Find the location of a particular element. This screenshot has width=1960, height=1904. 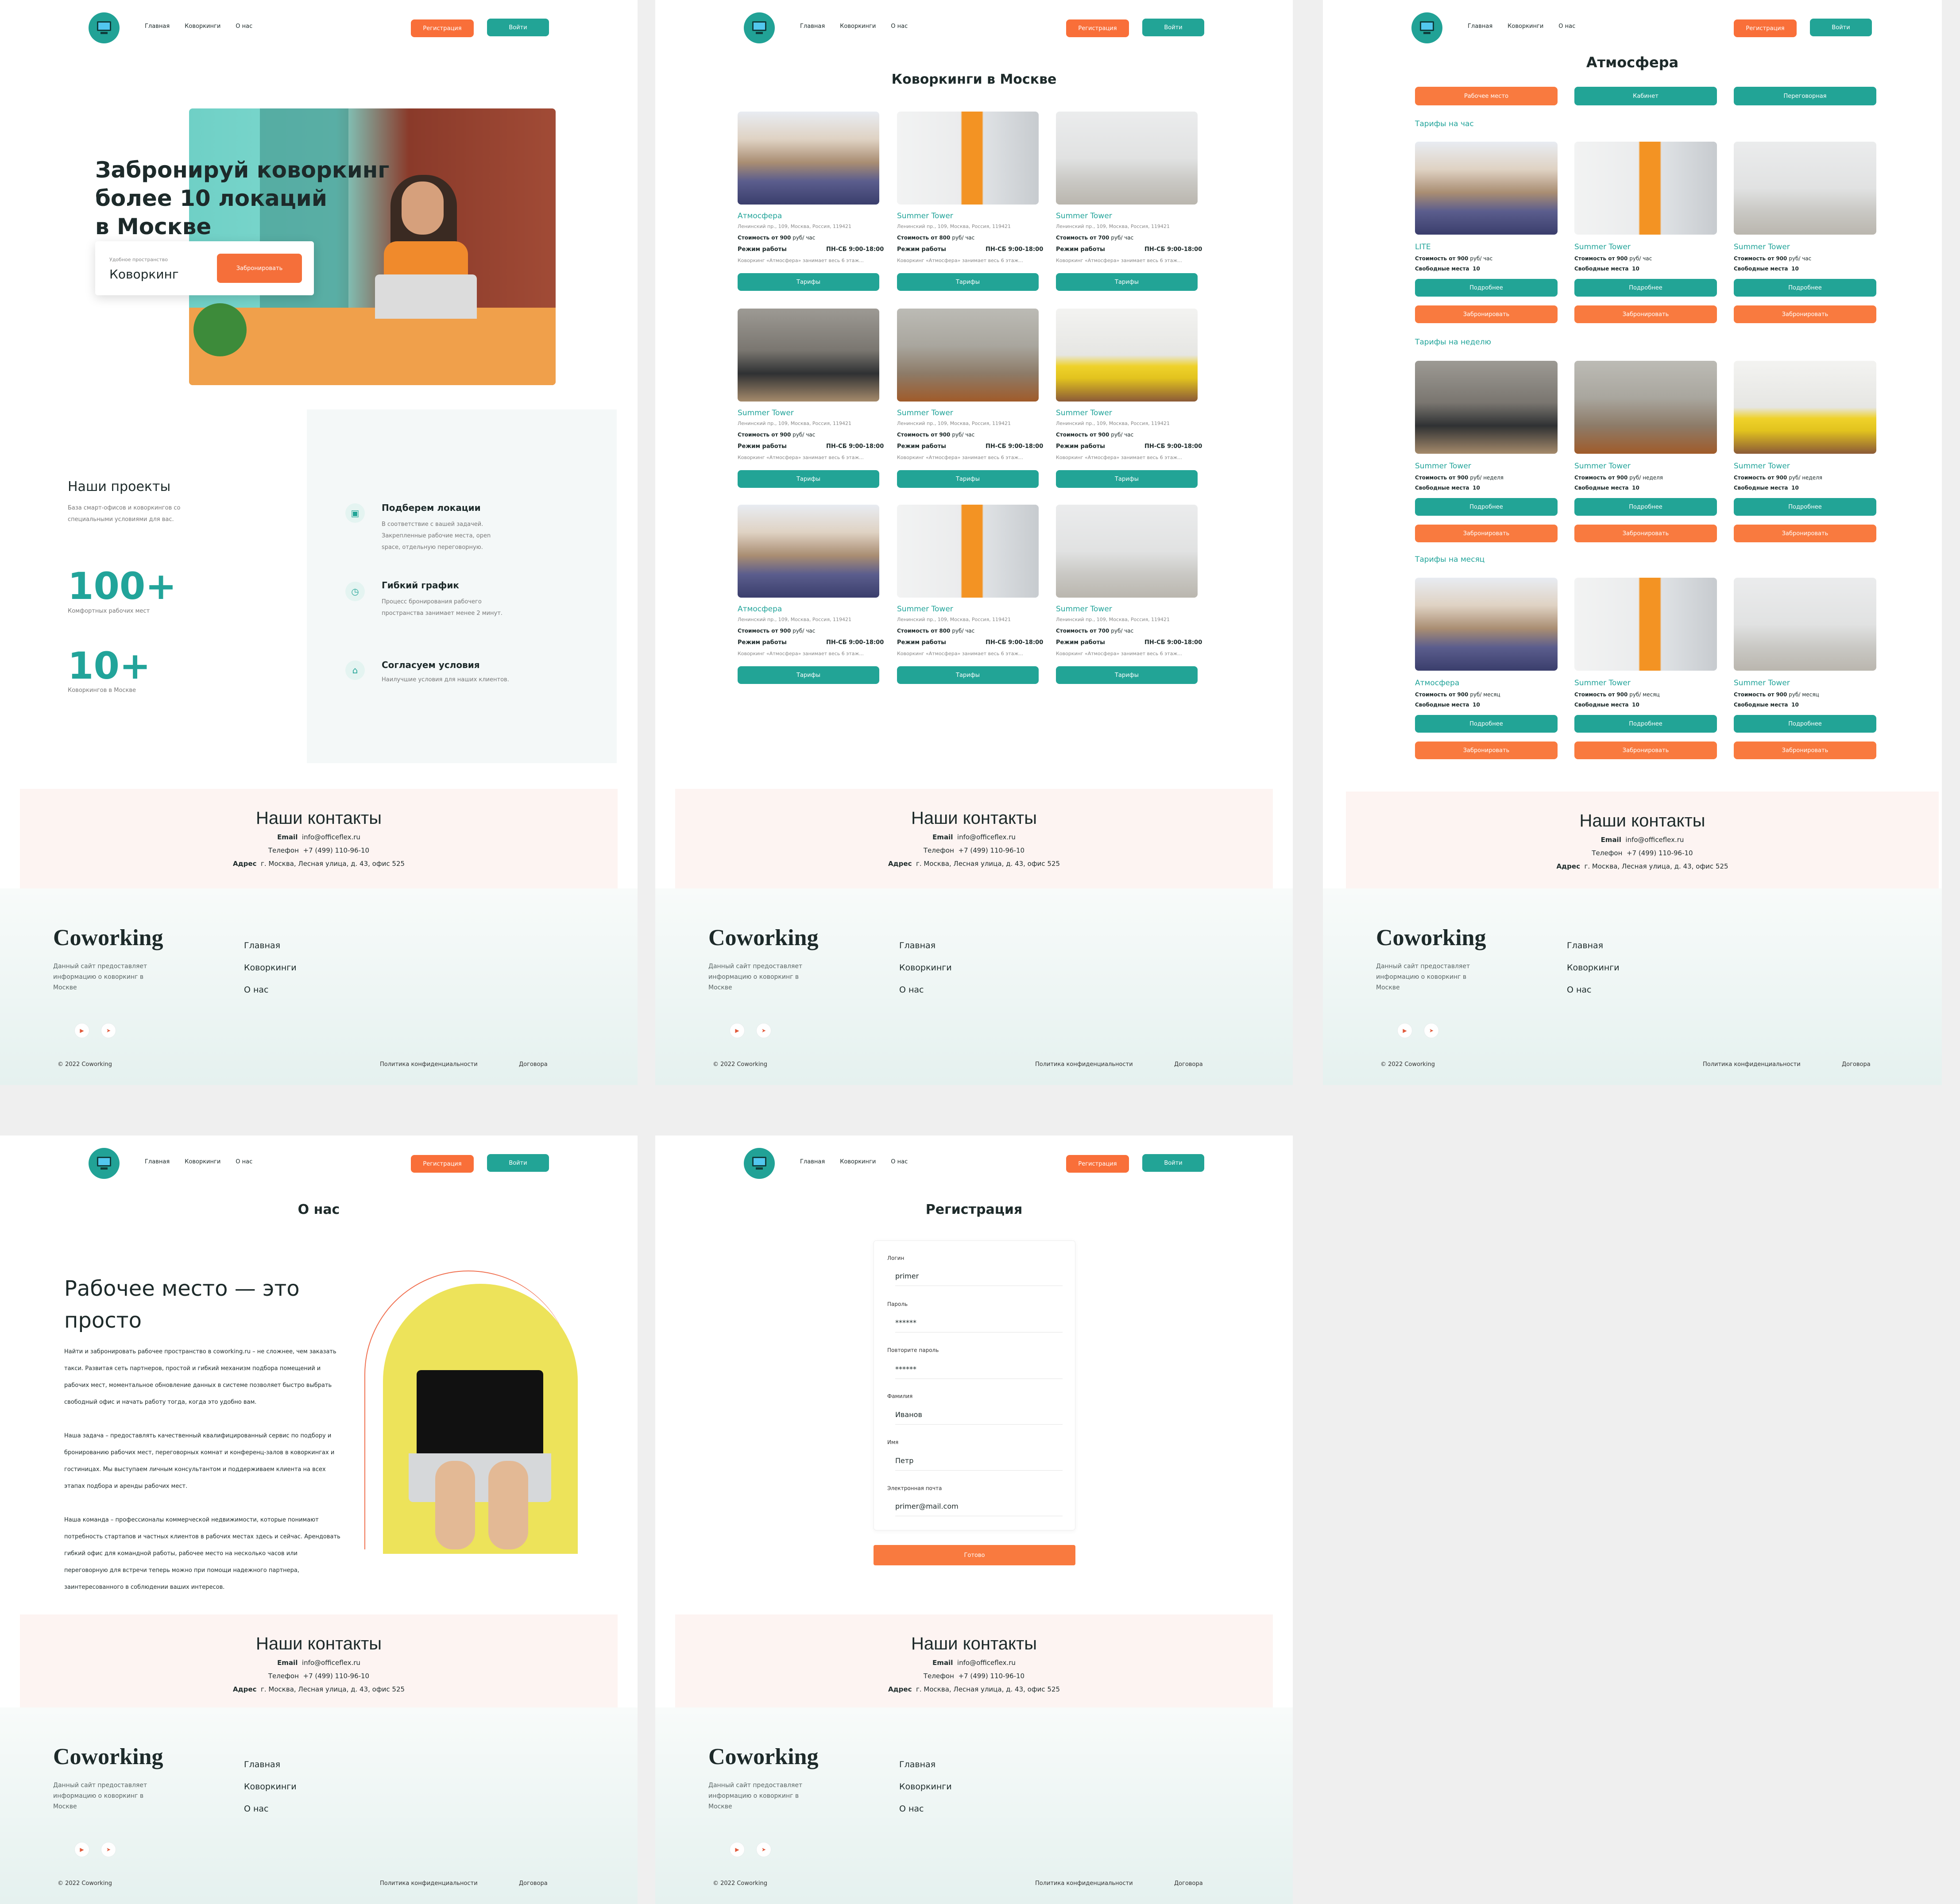

password-input: ****** is located at coordinates (979, 1325).